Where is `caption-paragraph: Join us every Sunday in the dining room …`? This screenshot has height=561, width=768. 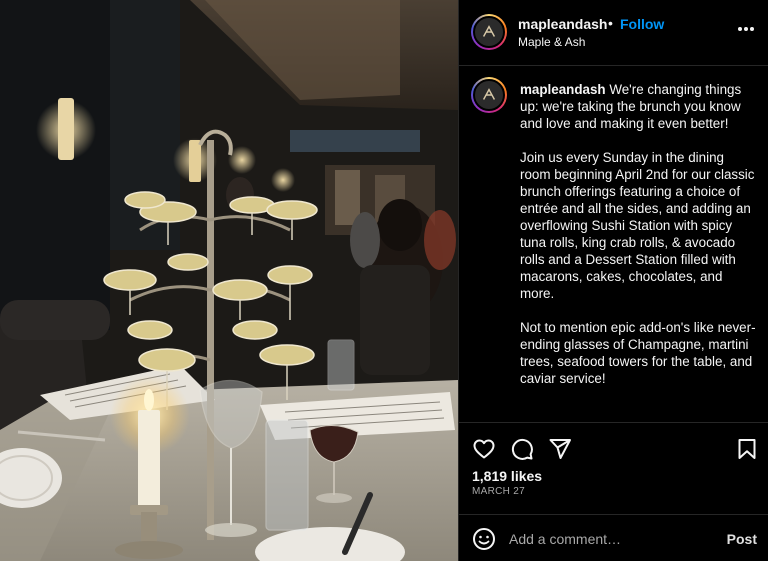
caption-paragraph: Join us every Sunday in the dining room … is located at coordinates (637, 225).